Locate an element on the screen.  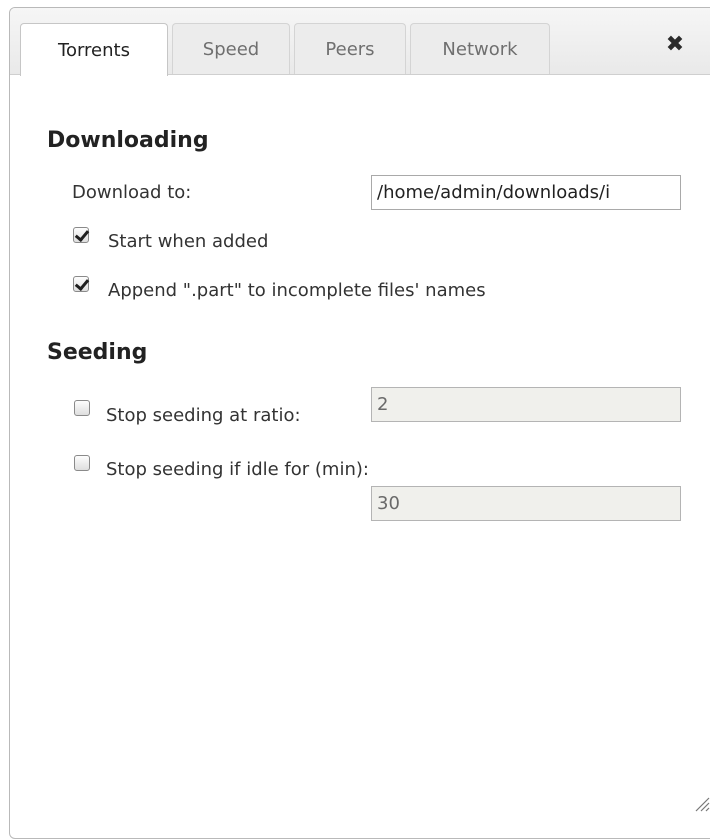
close-icon: ✖ is located at coordinates (675, 45).